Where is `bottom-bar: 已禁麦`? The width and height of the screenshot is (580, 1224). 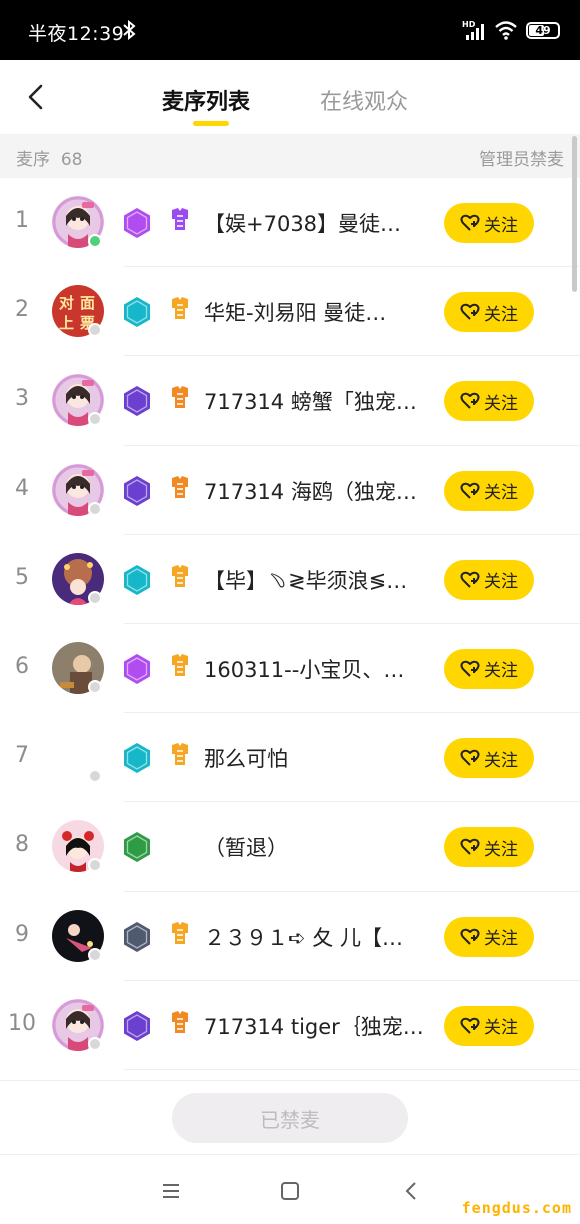
bottom-bar: 已禁麦 is located at coordinates (290, 1117).